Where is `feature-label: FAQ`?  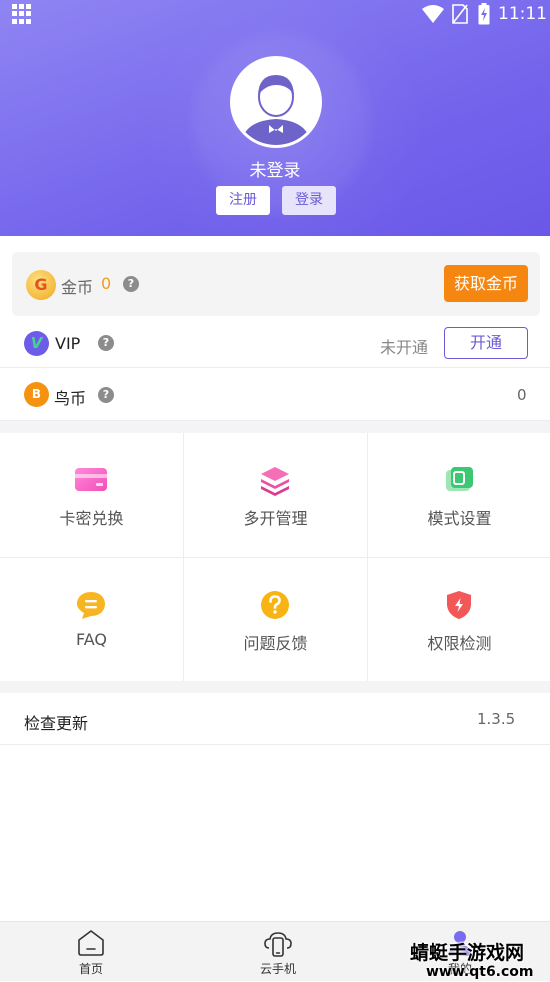
feature-label: FAQ is located at coordinates (91, 639).